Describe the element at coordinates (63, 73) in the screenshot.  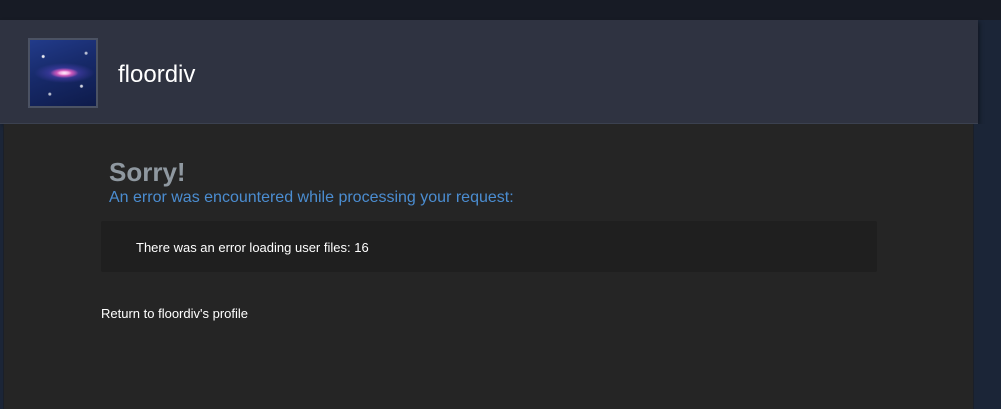
I see `galaxy-avatar-icon` at that location.